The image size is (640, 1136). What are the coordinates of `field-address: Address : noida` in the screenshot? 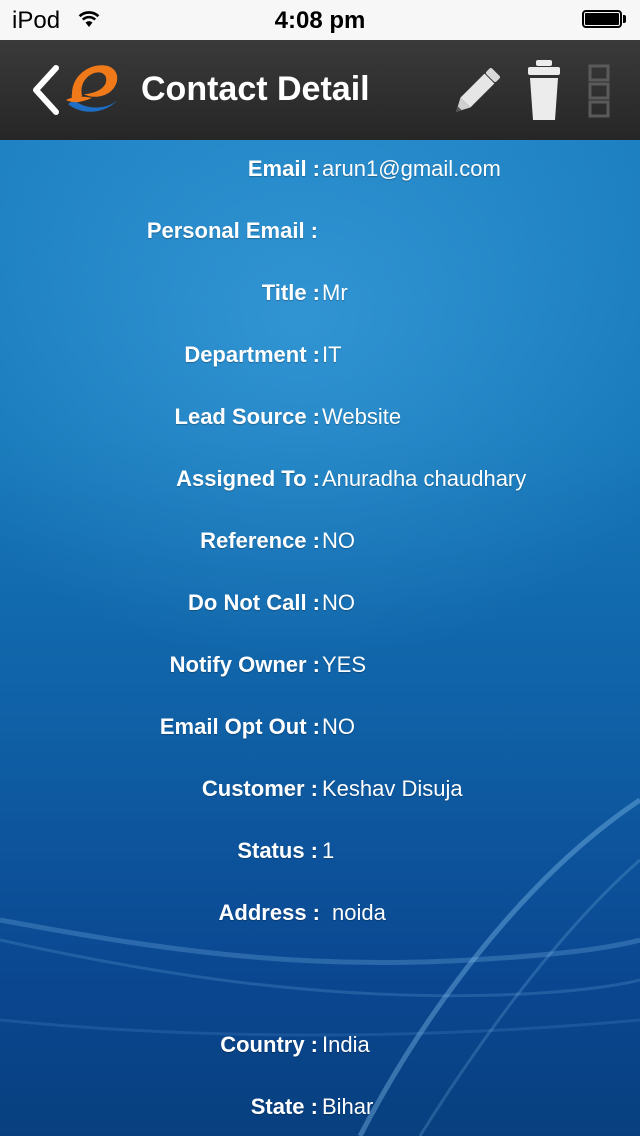 It's located at (320, 920).